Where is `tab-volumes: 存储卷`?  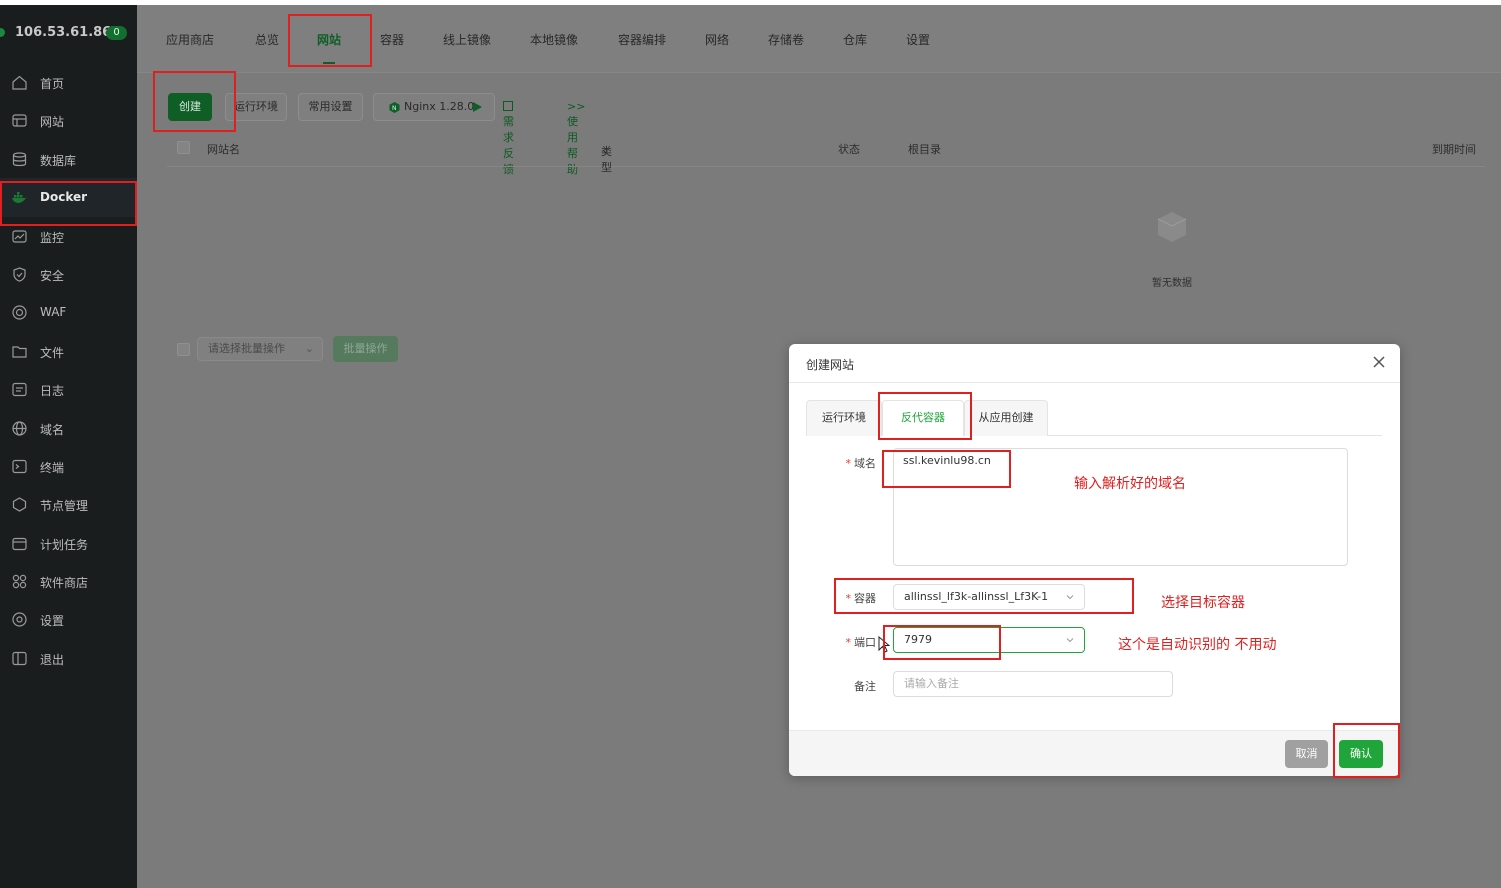
tab-volumes: 存储卷 is located at coordinates (786, 39).